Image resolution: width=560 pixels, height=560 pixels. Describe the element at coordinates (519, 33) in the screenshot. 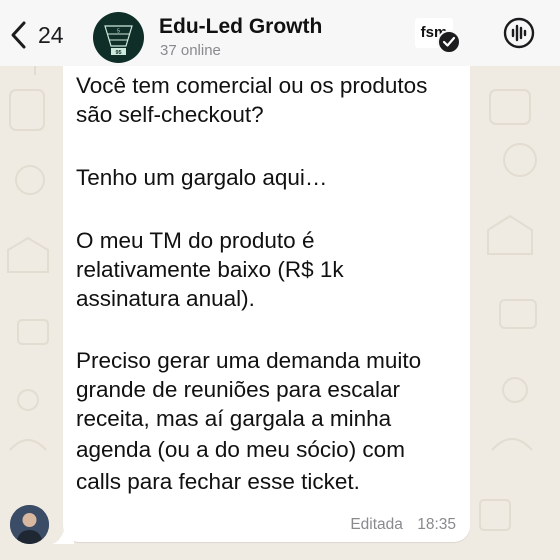

I see `call-icon` at that location.